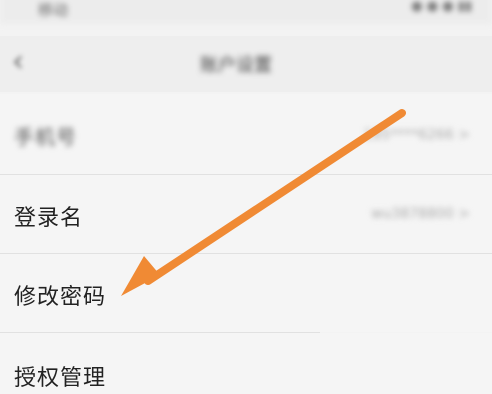 This screenshot has height=394, width=492. I want to click on back-chevron-icon: ‹, so click(18, 61).